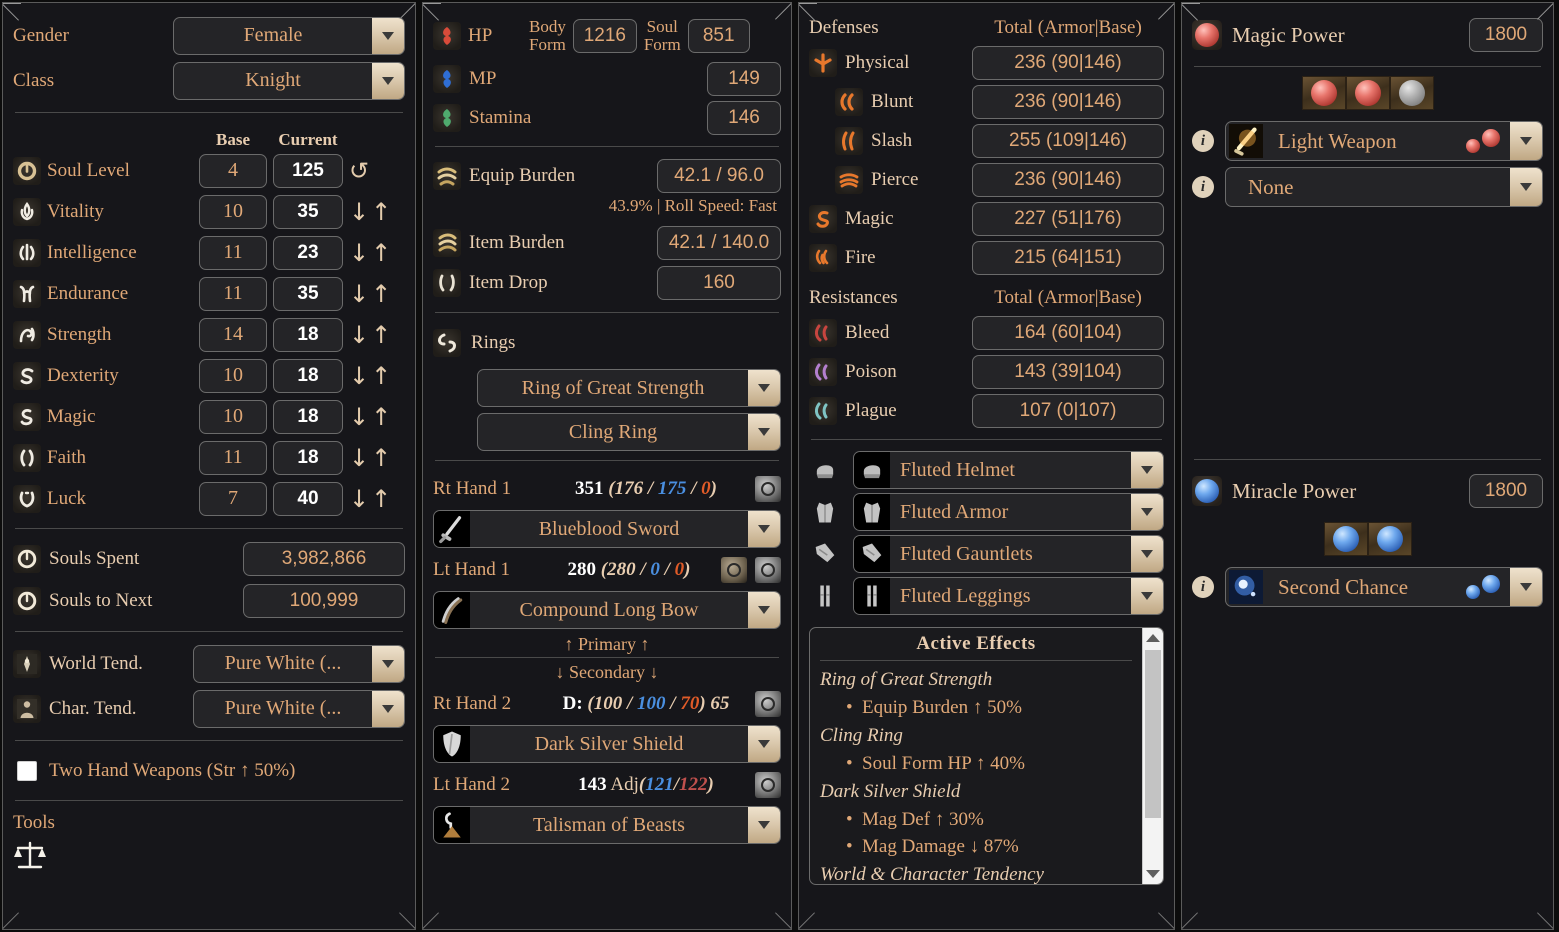 The image size is (1559, 932). Describe the element at coordinates (734, 569) in the screenshot. I see `weight-icon` at that location.